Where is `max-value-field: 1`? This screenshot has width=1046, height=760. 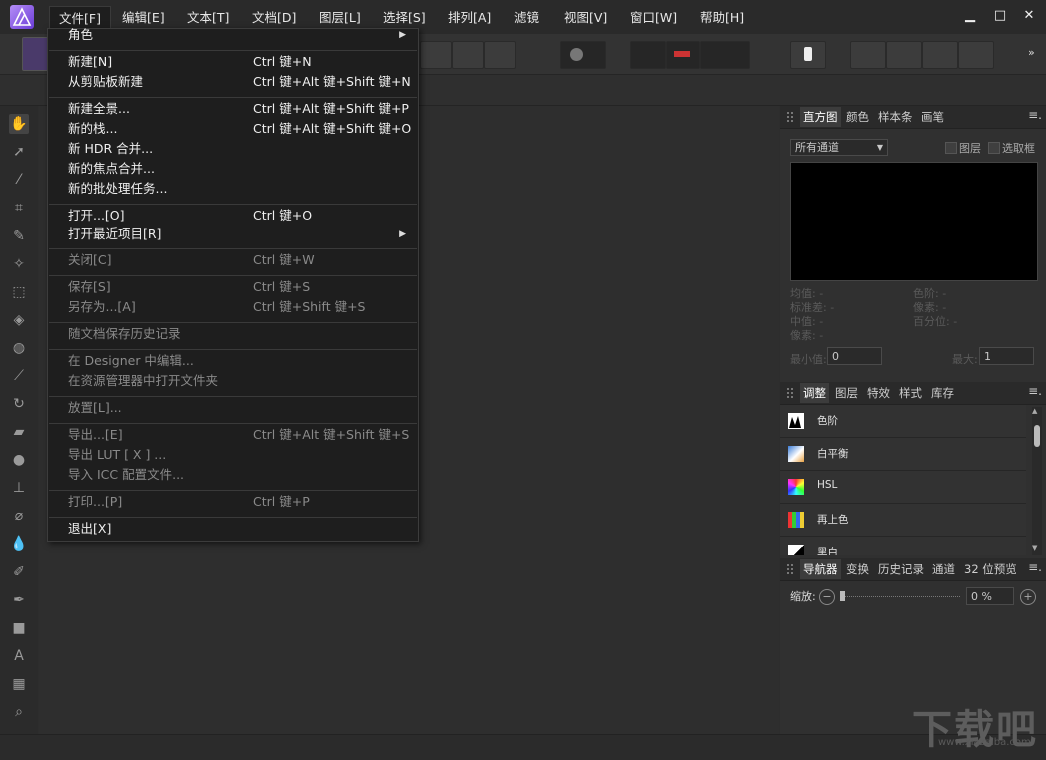 max-value-field: 1 is located at coordinates (1006, 356).